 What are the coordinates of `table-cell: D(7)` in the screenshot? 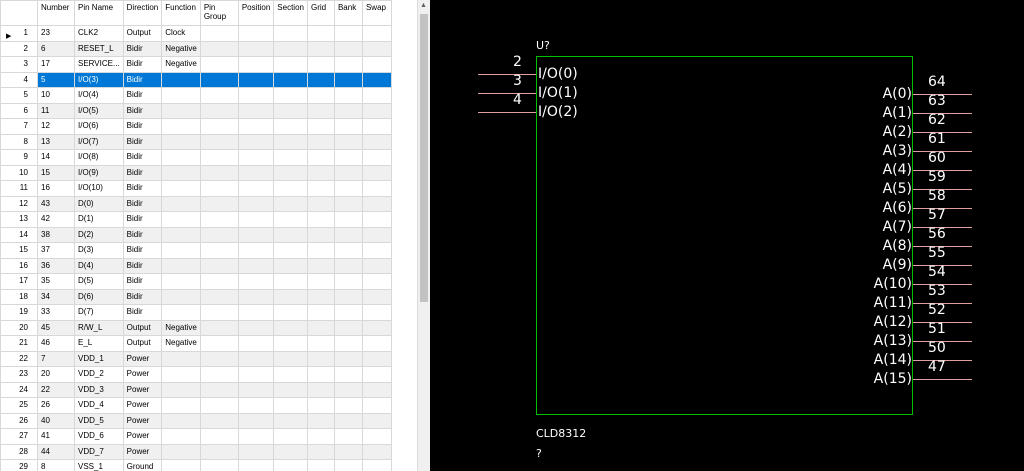 It's located at (99, 312).